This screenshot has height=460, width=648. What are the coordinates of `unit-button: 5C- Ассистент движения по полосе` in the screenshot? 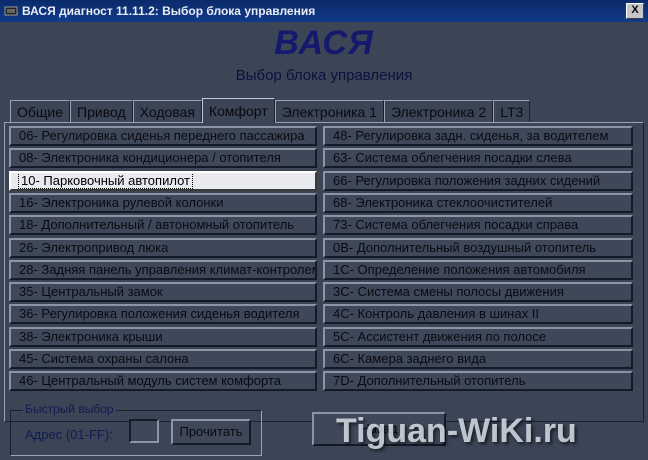 It's located at (478, 336).